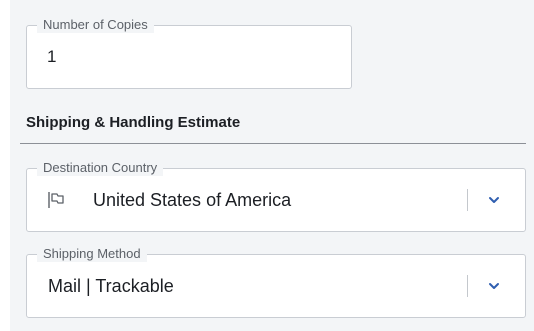  What do you see at coordinates (189, 53) in the screenshot?
I see `number-of-copies-field: Number of Copies 1` at bounding box center [189, 53].